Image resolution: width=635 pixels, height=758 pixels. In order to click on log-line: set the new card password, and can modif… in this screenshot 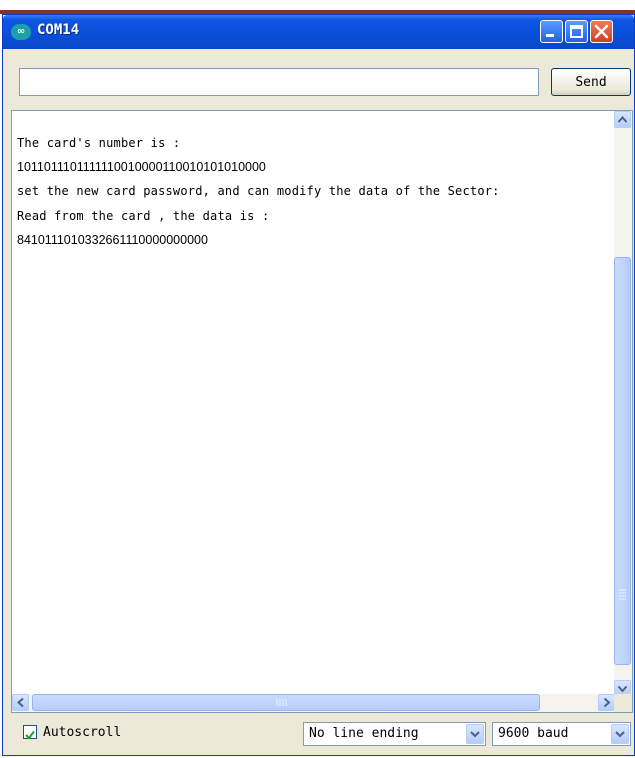, I will do `click(258, 191)`.